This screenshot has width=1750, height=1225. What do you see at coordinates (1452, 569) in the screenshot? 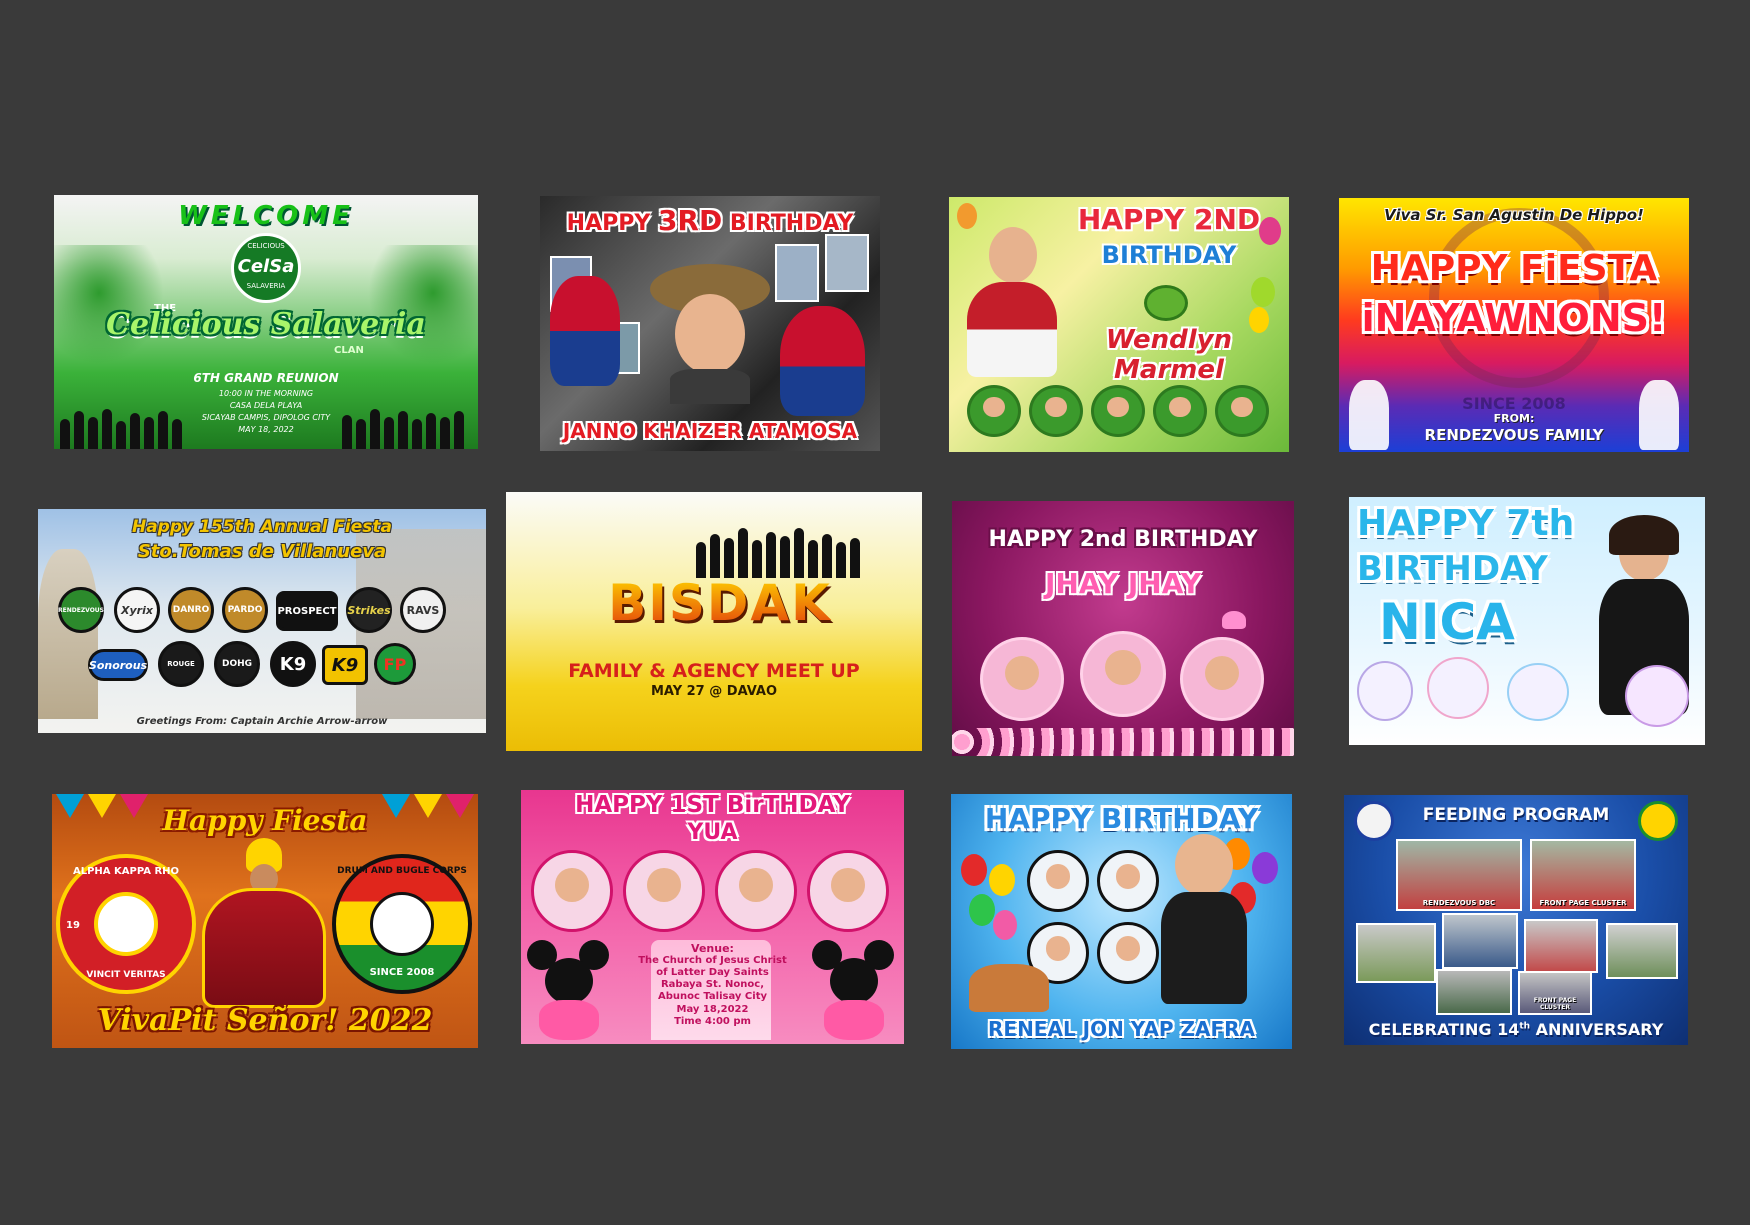
I see `title-line-2: BIRTHDAY` at bounding box center [1452, 569].